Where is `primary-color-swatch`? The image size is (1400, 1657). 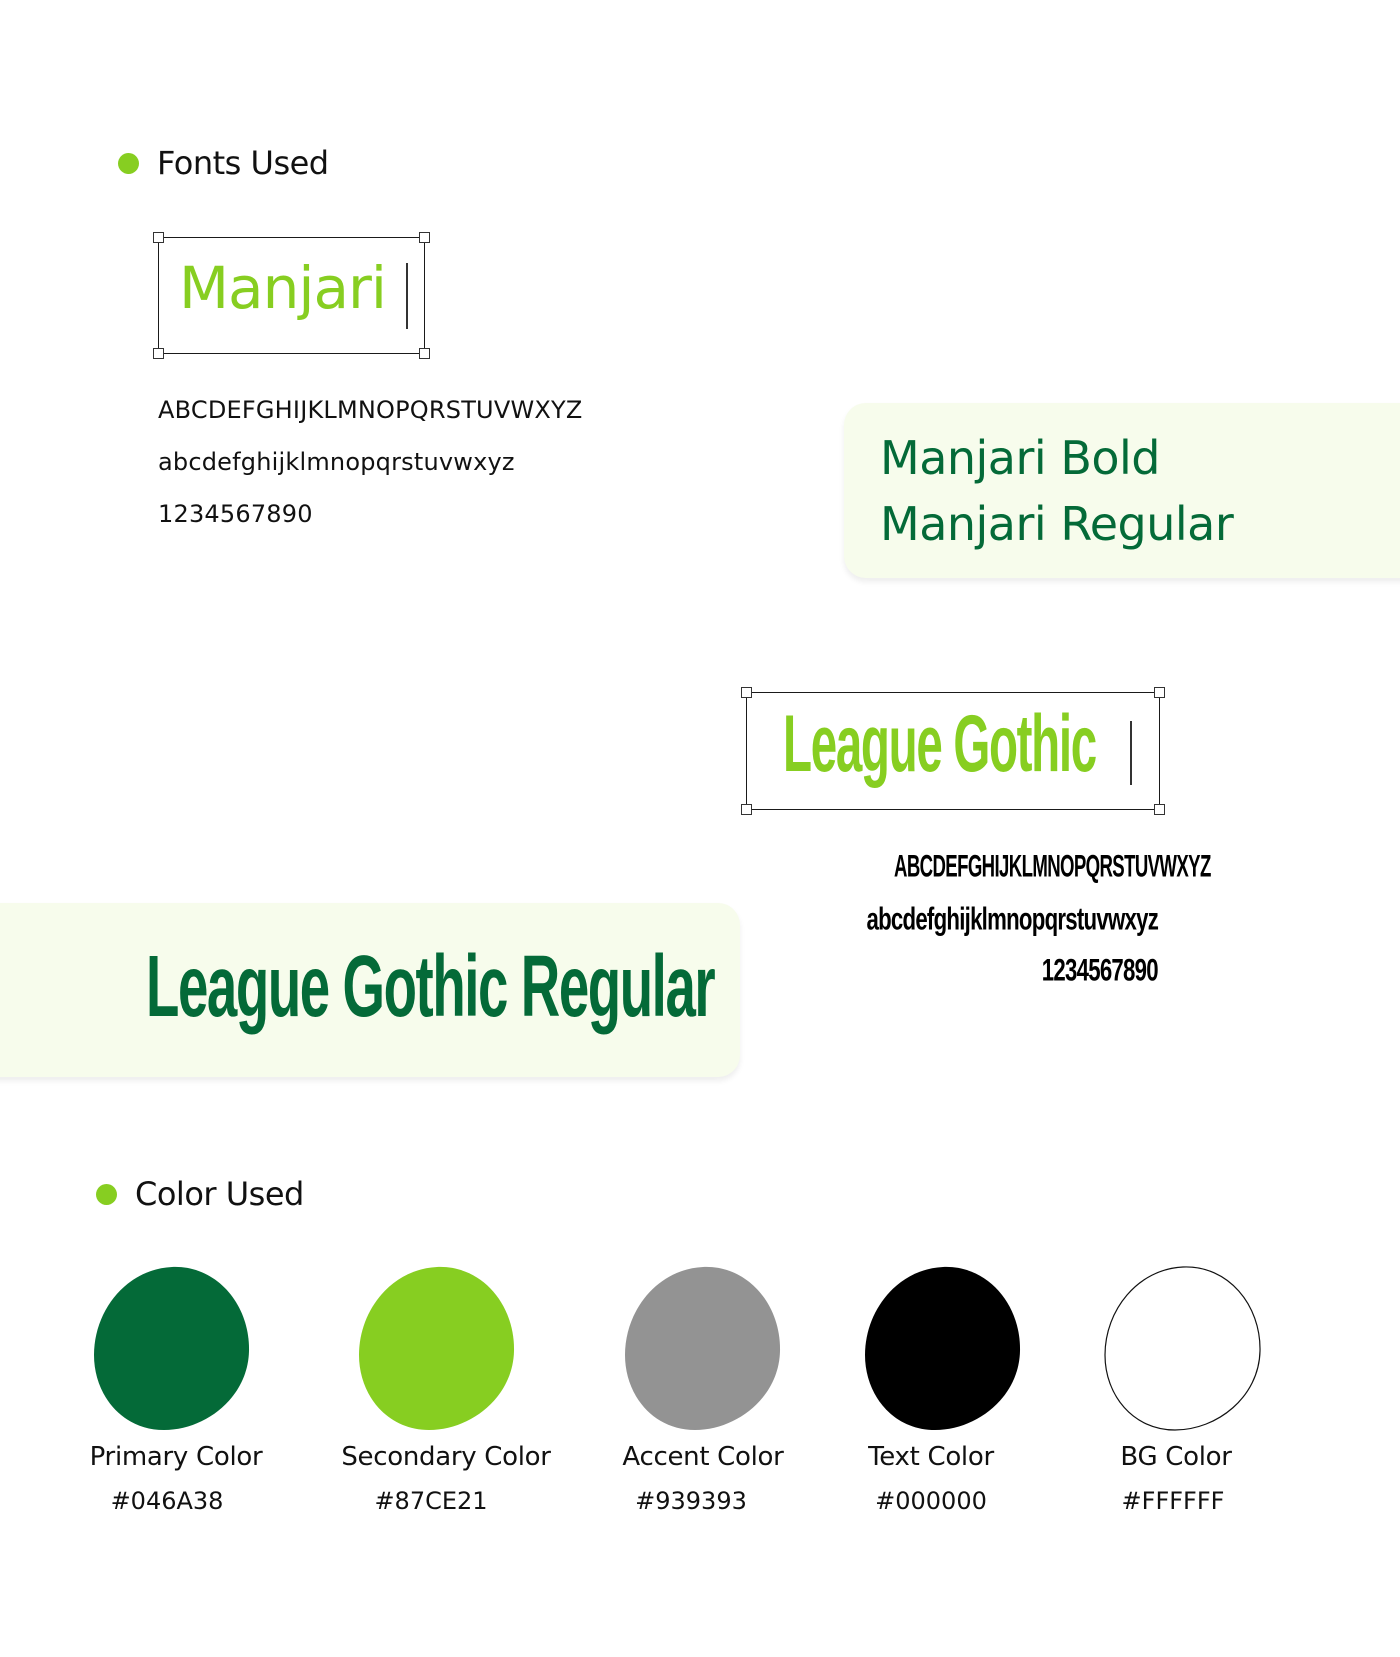
primary-color-swatch is located at coordinates (172, 1349).